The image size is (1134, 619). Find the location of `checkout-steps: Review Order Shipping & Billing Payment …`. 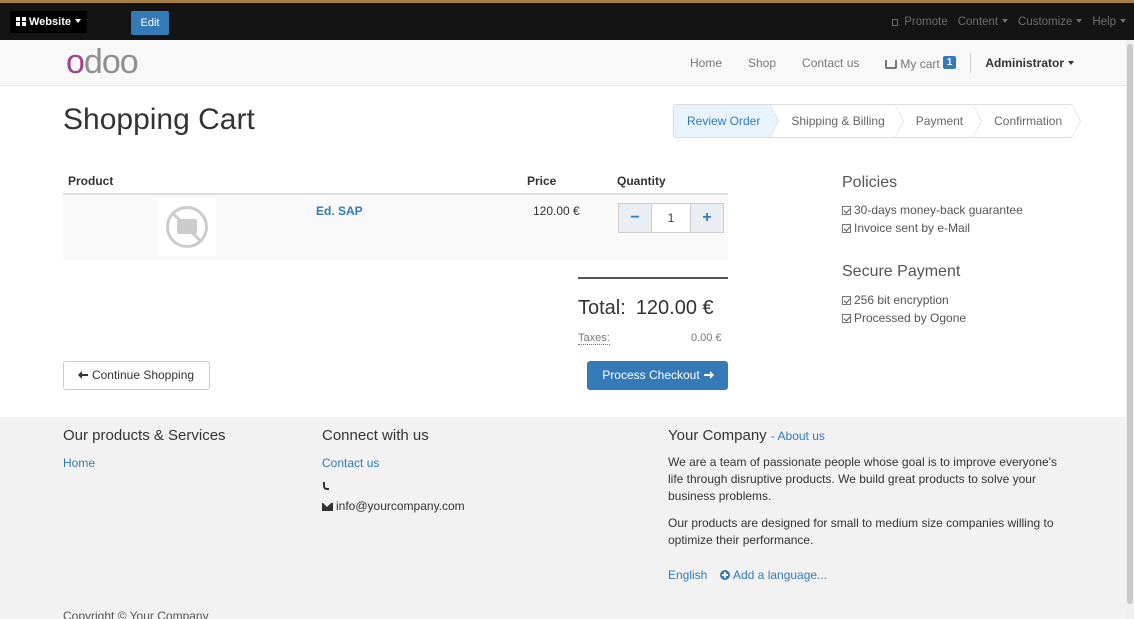

checkout-steps: Review Order Shipping & Billing Payment … is located at coordinates (877, 121).